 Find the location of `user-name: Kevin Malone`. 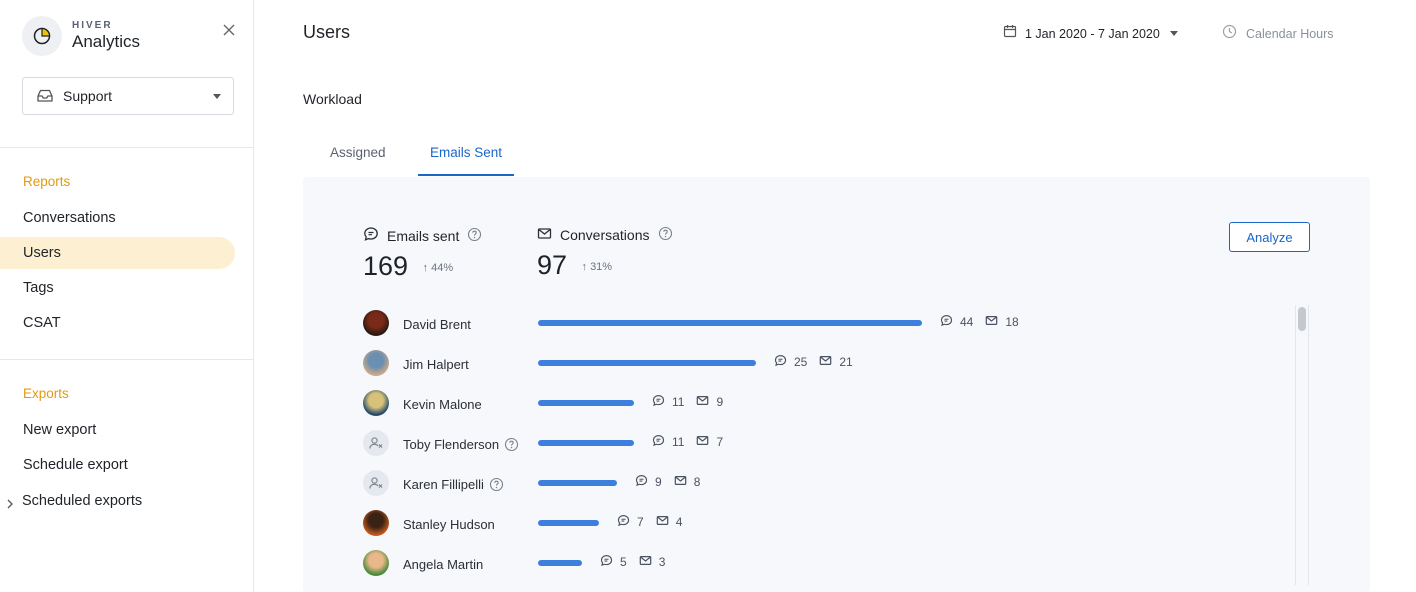

user-name: Kevin Malone is located at coordinates (442, 404).